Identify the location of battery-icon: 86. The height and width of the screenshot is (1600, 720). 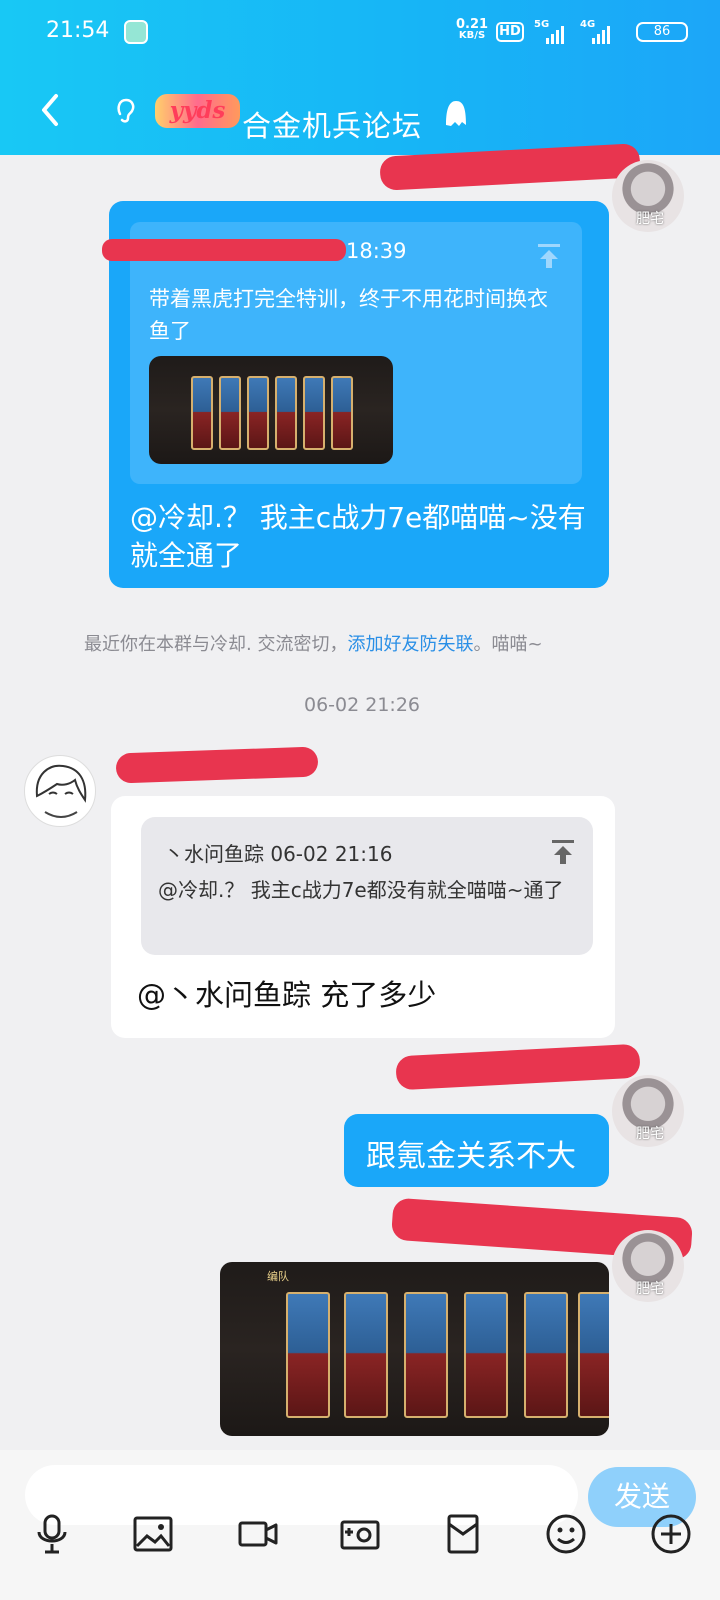
(662, 32).